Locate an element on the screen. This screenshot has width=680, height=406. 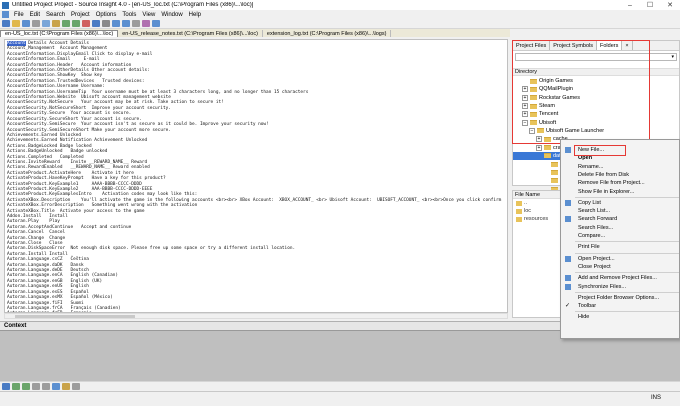
tree-item: + Rockstar Games is located at coordinates (596, 98).